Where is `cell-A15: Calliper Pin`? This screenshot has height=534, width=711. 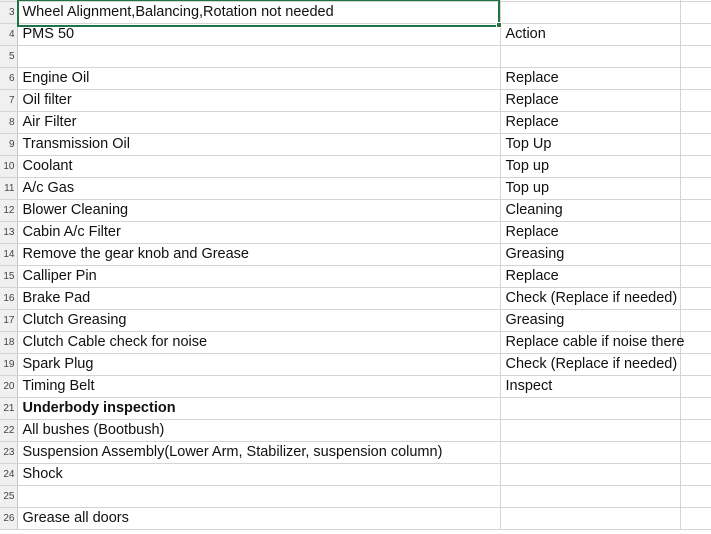
cell-A15: Calliper Pin is located at coordinates (259, 276).